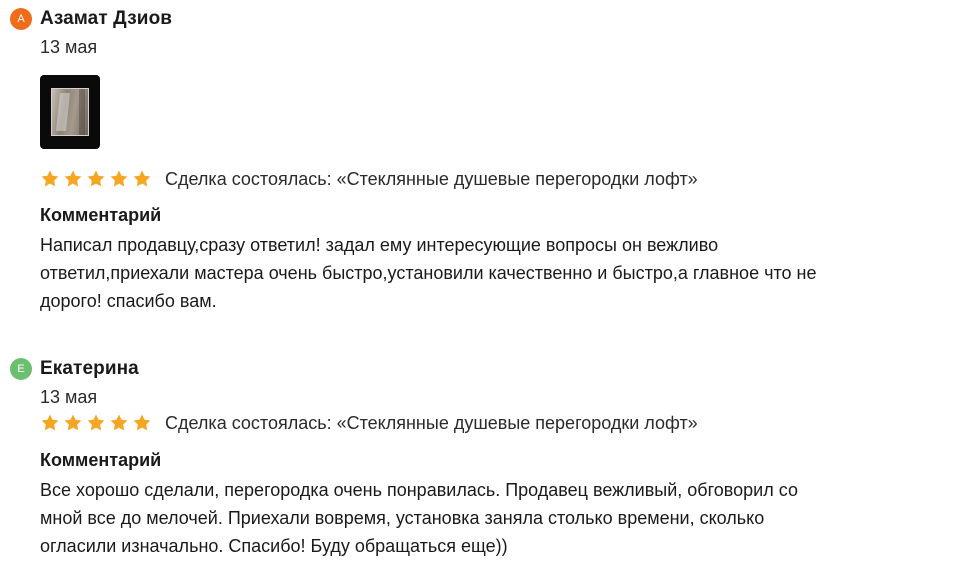 This screenshot has width=960, height=578. Describe the element at coordinates (106, 19) in the screenshot. I see `author-name: Азамат Дзиов` at that location.